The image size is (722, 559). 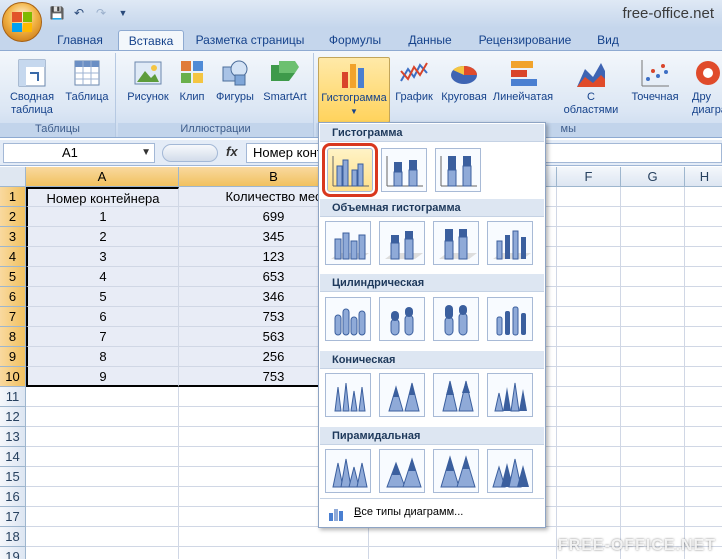 I want to click on scatter-button: Точечная, so click(x=655, y=80).